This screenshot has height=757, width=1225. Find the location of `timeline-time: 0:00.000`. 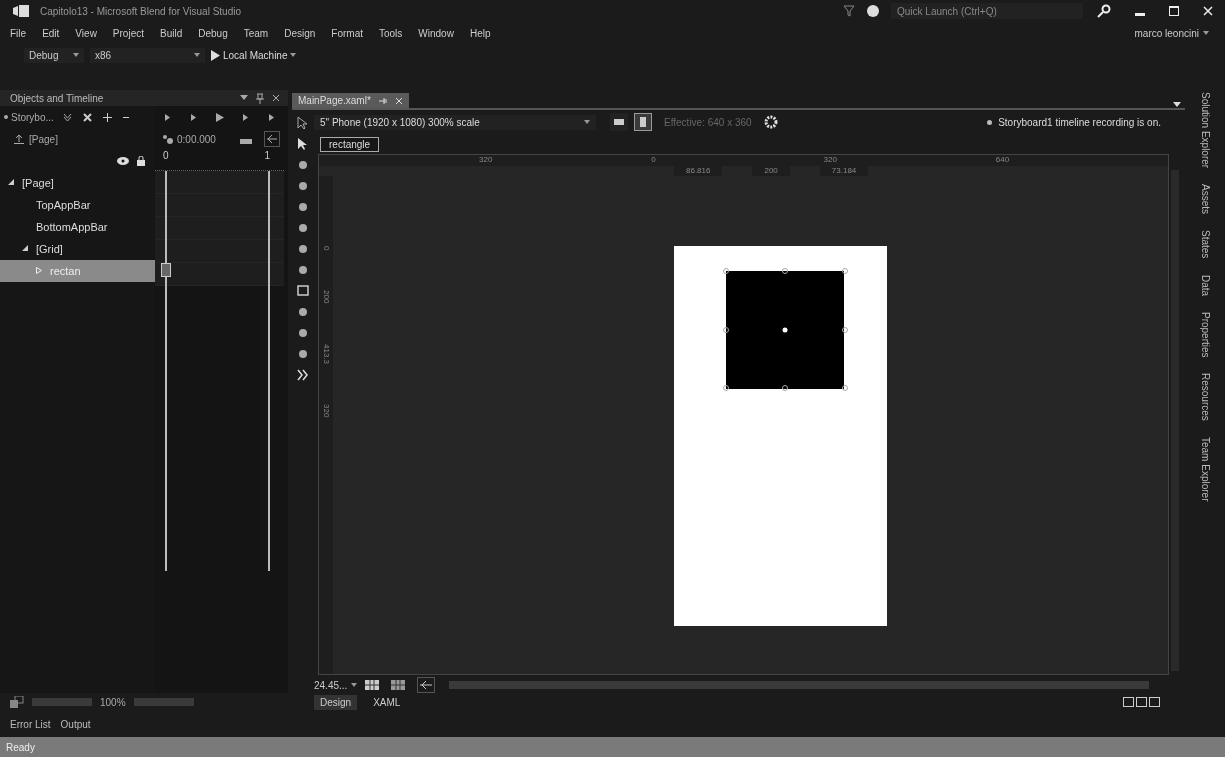

timeline-time: 0:00.000 is located at coordinates (196, 139).